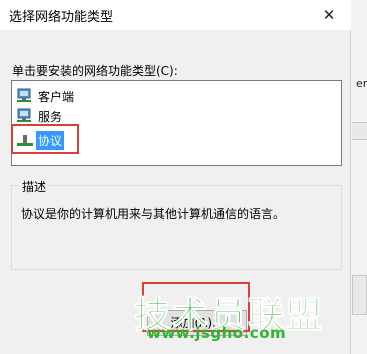 Image resolution: width=367 pixels, height=354 pixels. What do you see at coordinates (153, 214) in the screenshot?
I see `description-text: 协议是你的计算机用来与其他计算机通信的语言。` at bounding box center [153, 214].